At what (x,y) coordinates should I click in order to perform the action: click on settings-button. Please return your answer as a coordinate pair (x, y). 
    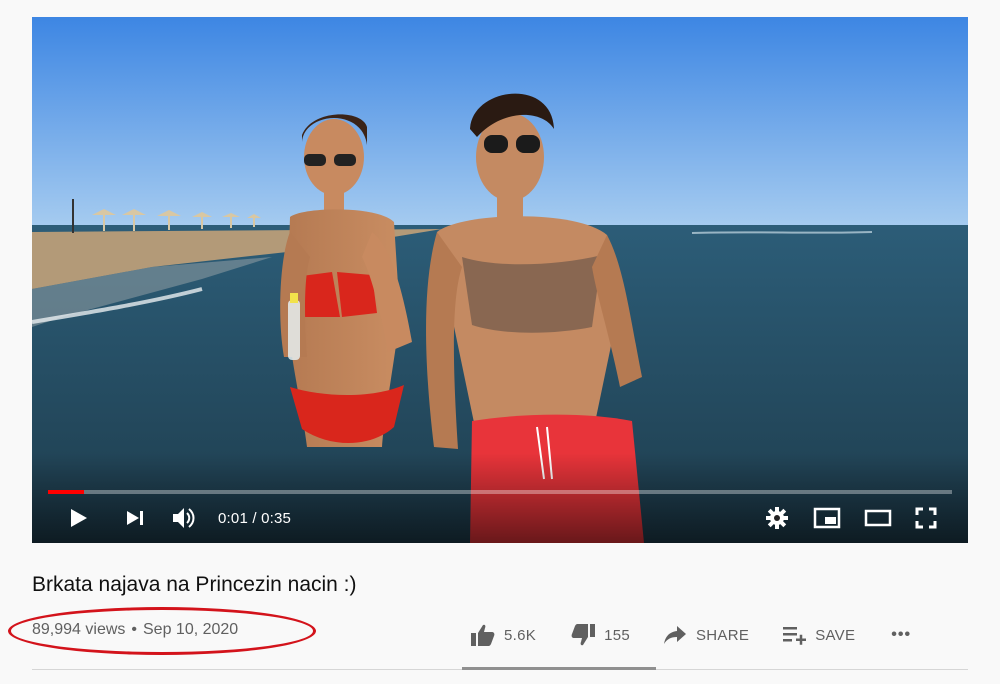
    Looking at the image, I should click on (777, 518).